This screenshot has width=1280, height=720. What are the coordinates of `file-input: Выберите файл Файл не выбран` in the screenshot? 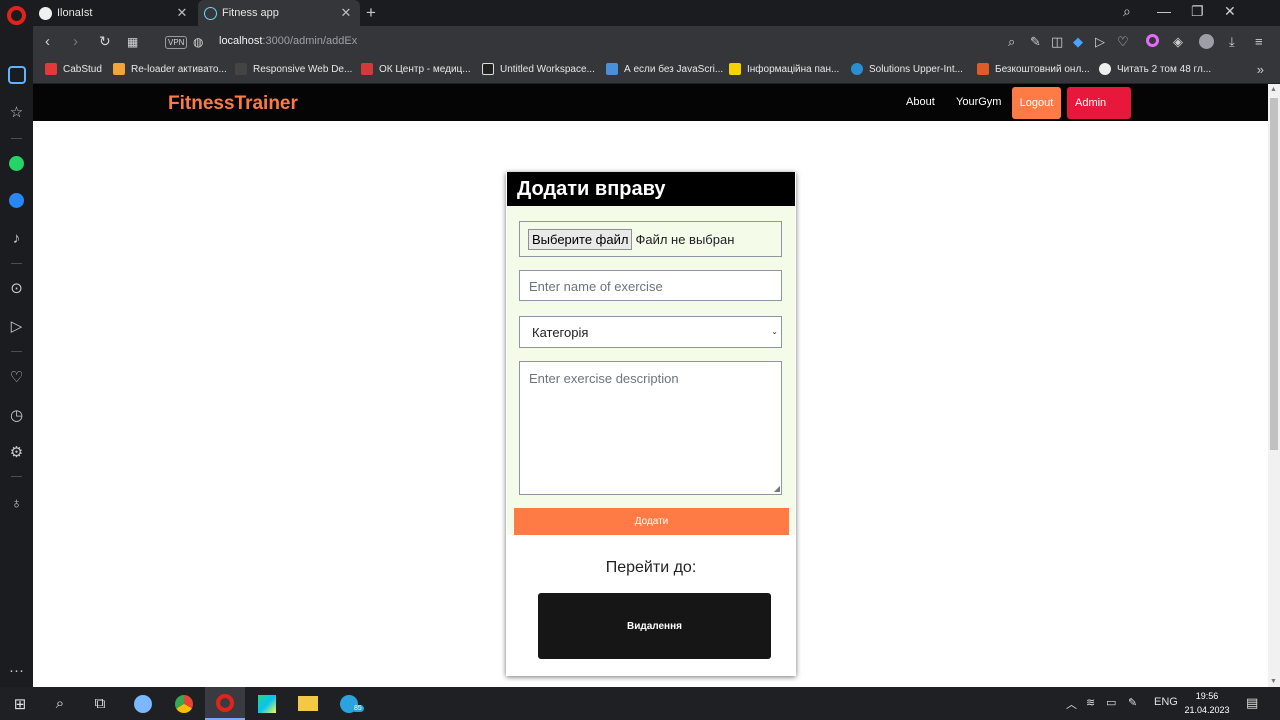 It's located at (650, 239).